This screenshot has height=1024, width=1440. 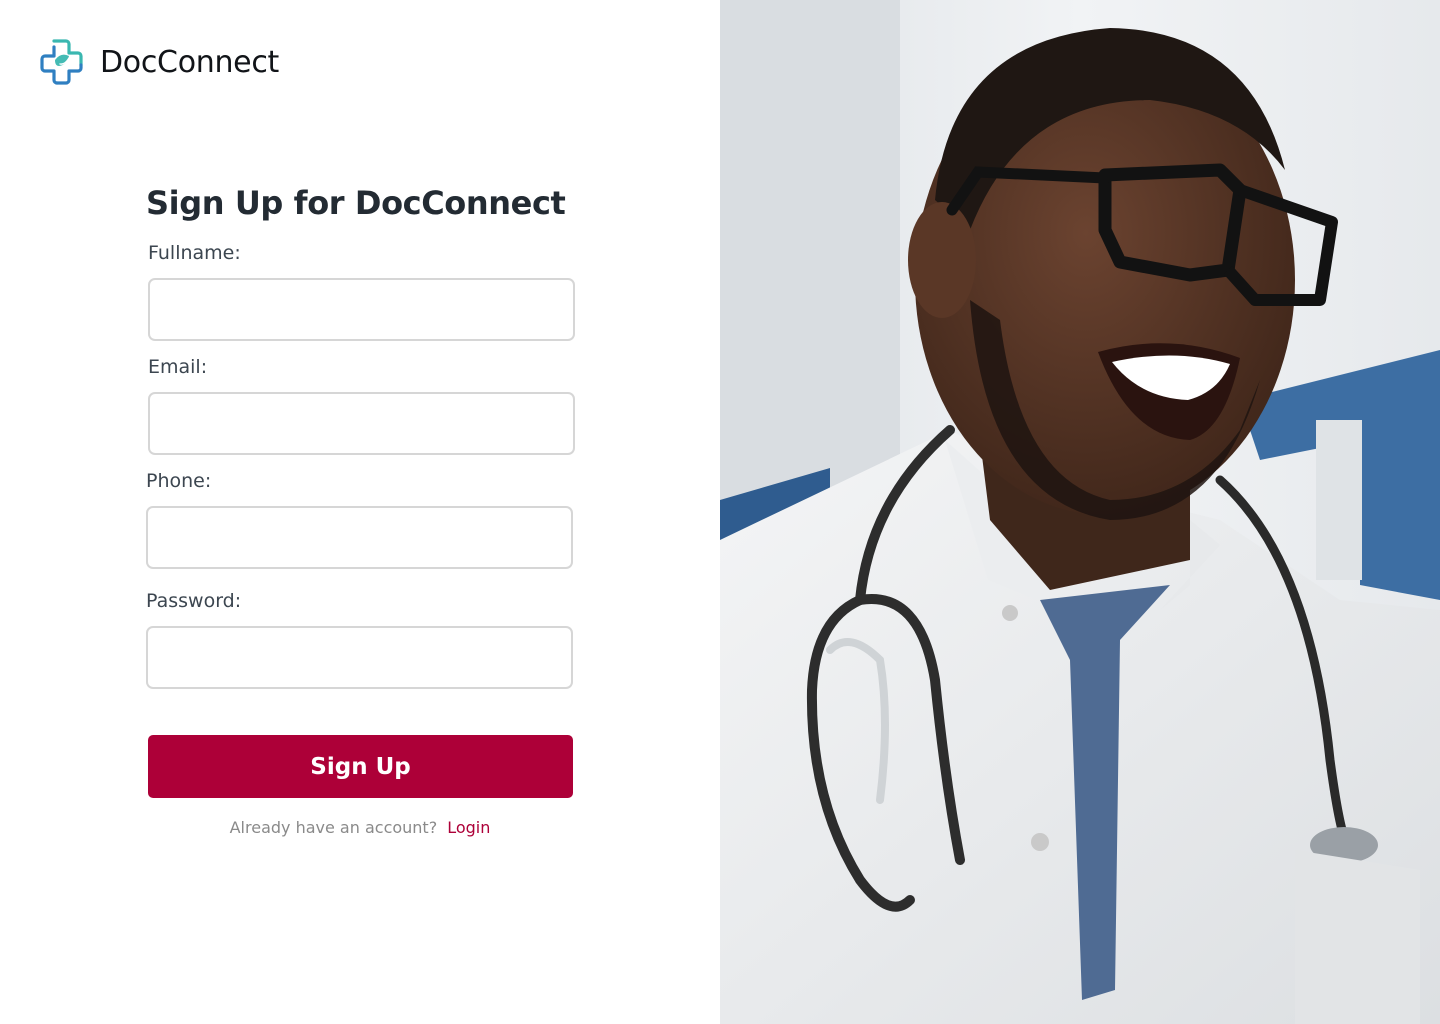 What do you see at coordinates (178, 367) in the screenshot?
I see `email-label: Email:` at bounding box center [178, 367].